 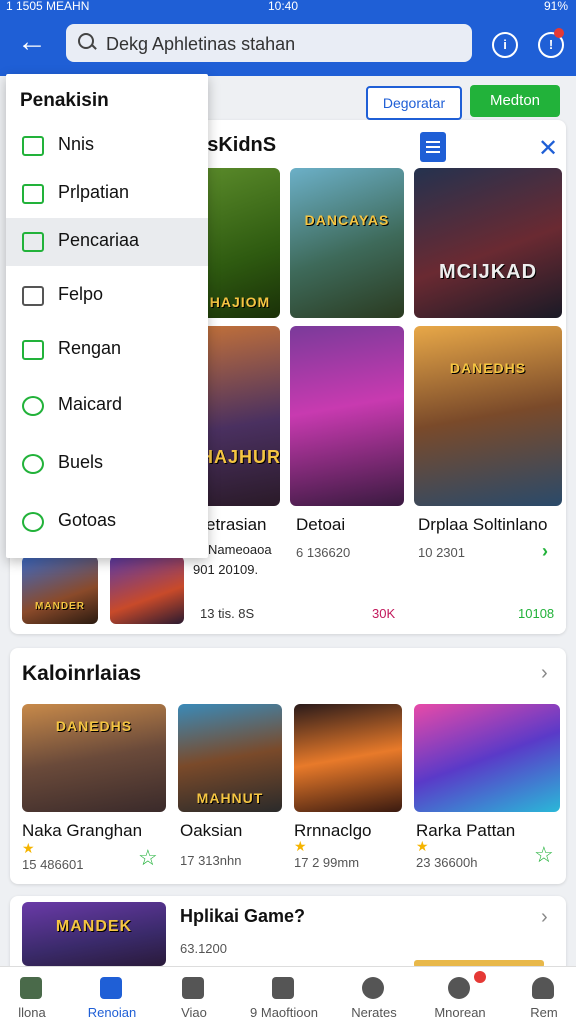 I want to click on game-title: etrasian, so click(x=236, y=524).